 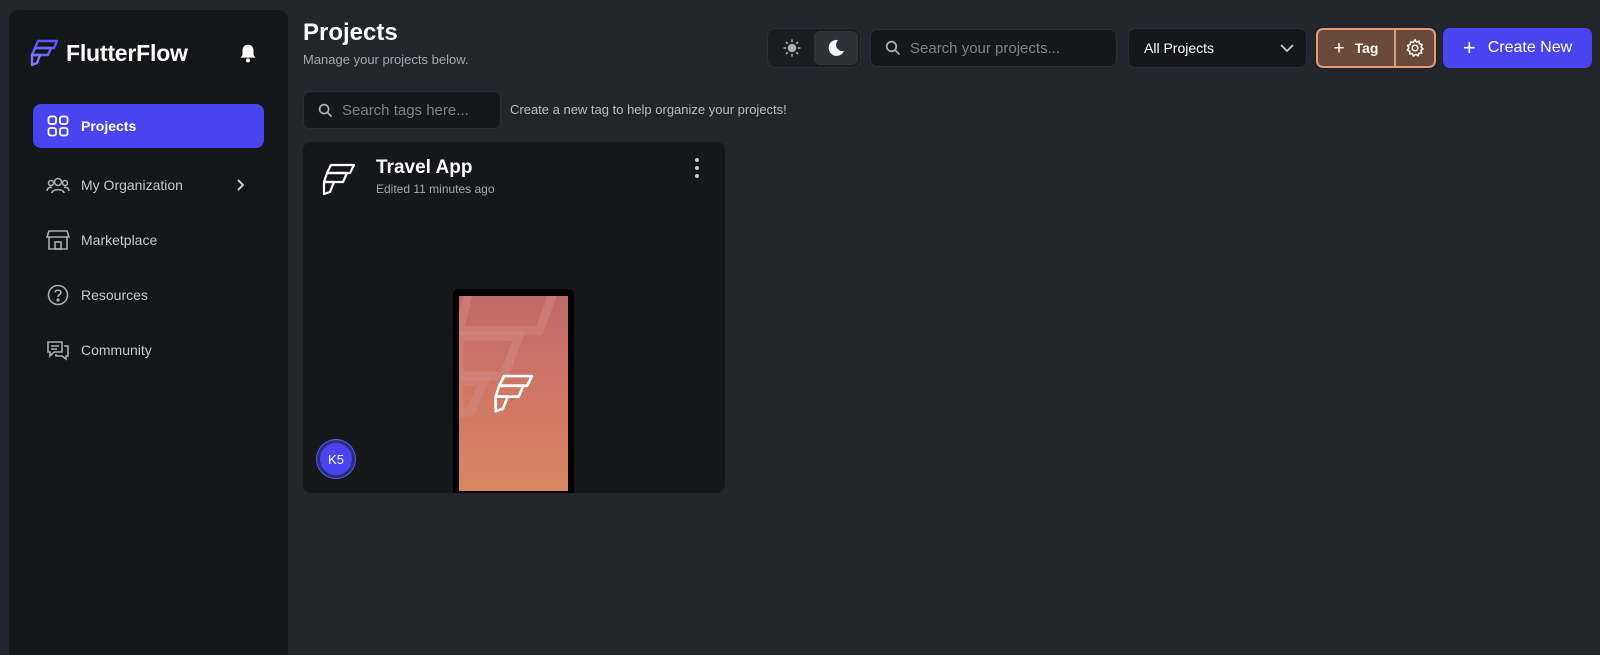 I want to click on gear-icon, so click(x=1415, y=48).